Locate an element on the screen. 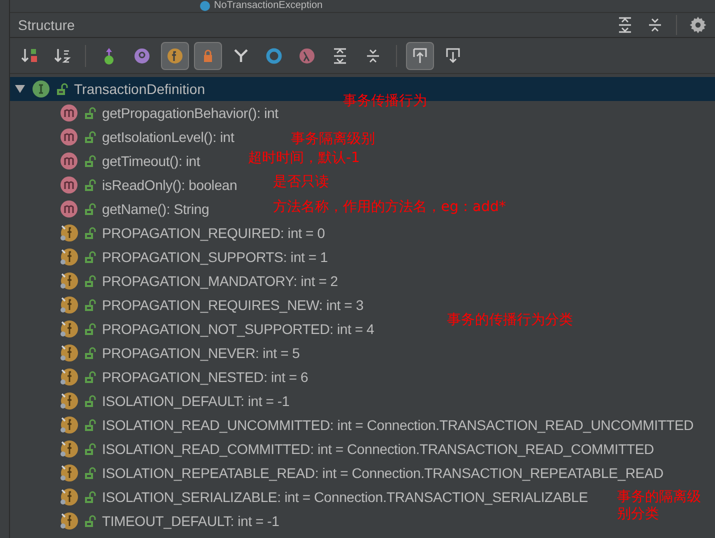 The height and width of the screenshot is (538, 715). annotation-text: 是否只读 is located at coordinates (301, 182).